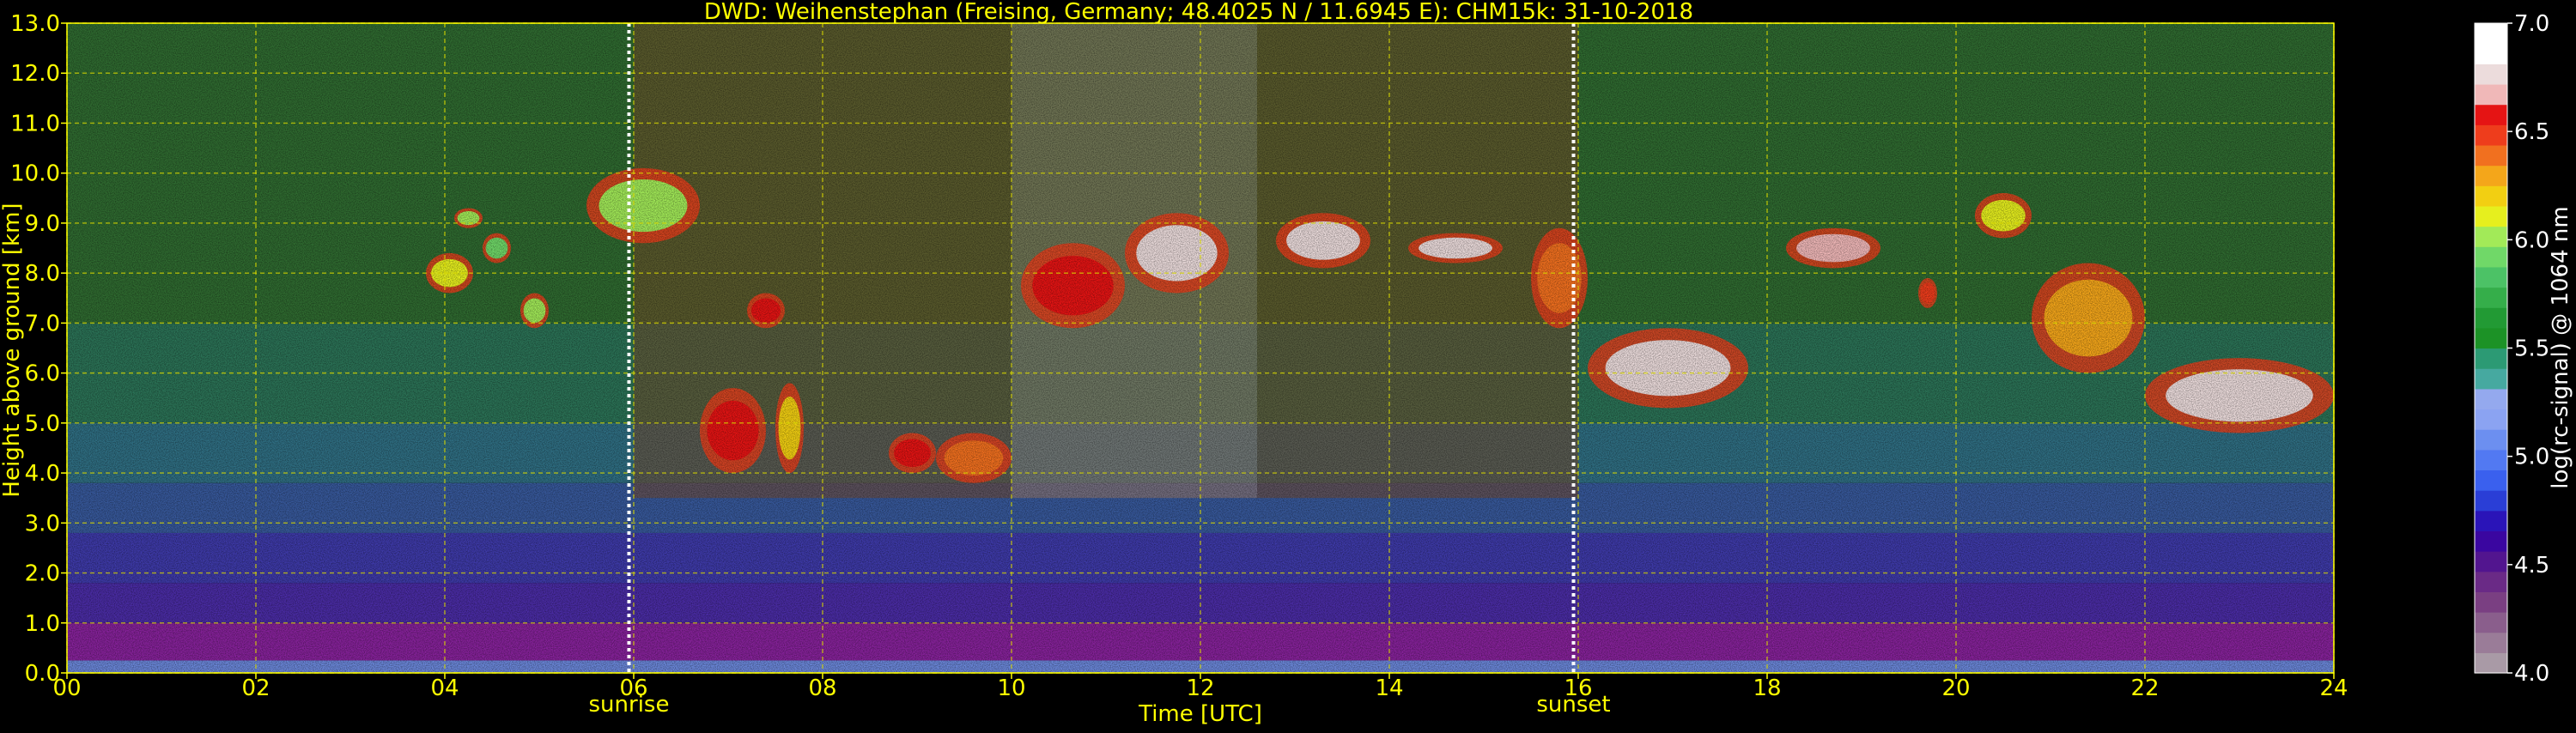 This screenshot has height=733, width=2576. What do you see at coordinates (2560, 347) in the screenshot?
I see `colorbar-label: log(rc-signal) @ 1064 nm` at bounding box center [2560, 347].